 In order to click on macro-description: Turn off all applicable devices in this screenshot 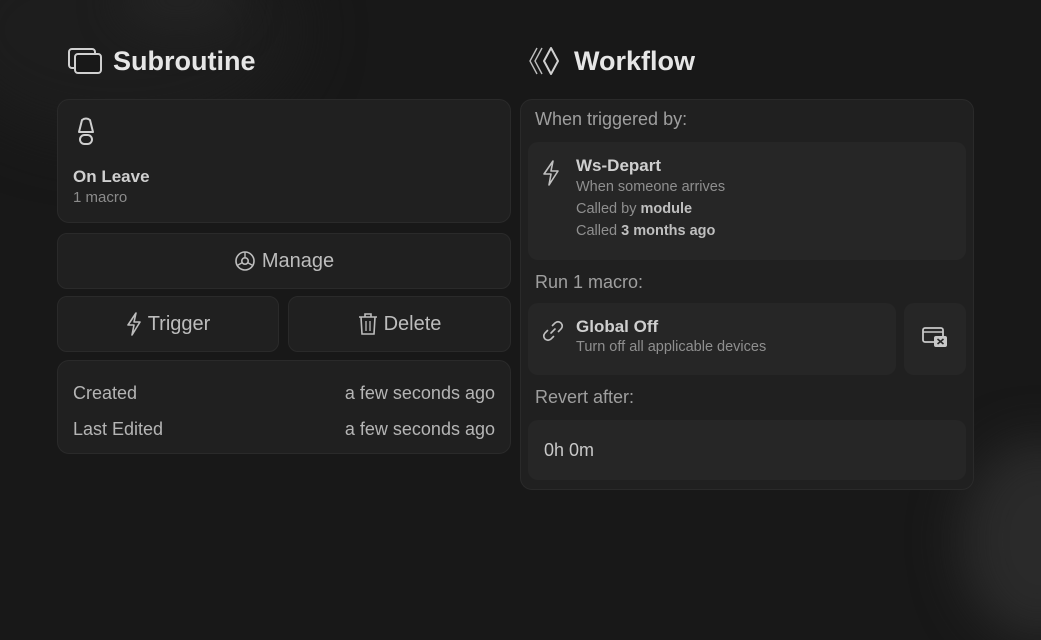, I will do `click(671, 347)`.